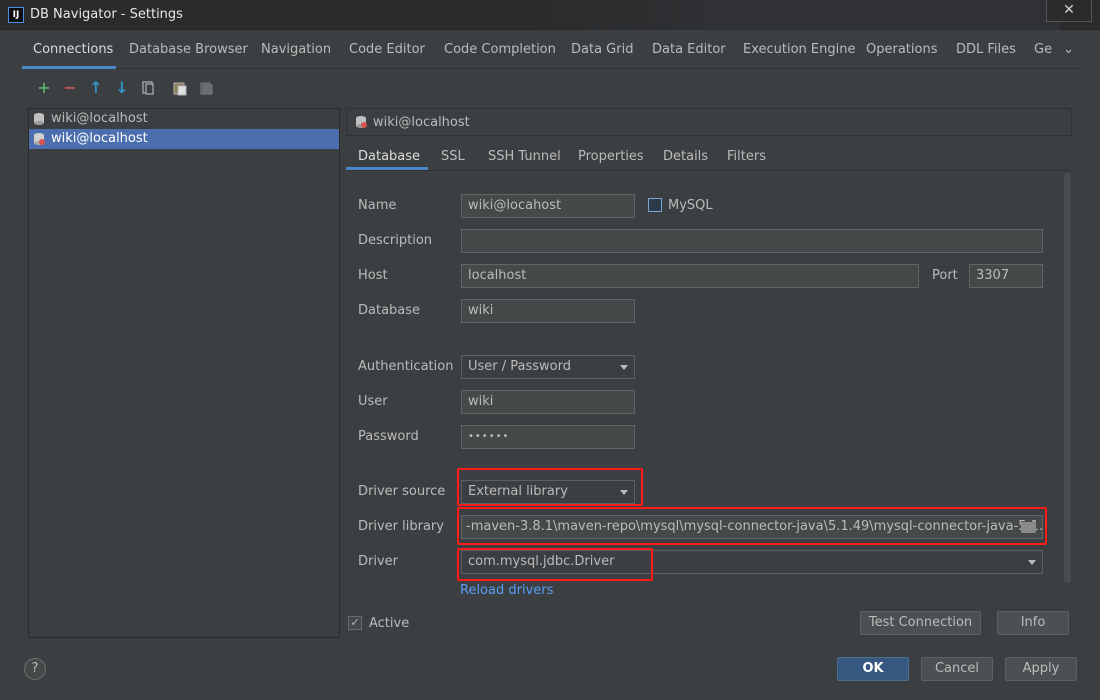  Describe the element at coordinates (389, 623) in the screenshot. I see `active-label: Active` at that location.